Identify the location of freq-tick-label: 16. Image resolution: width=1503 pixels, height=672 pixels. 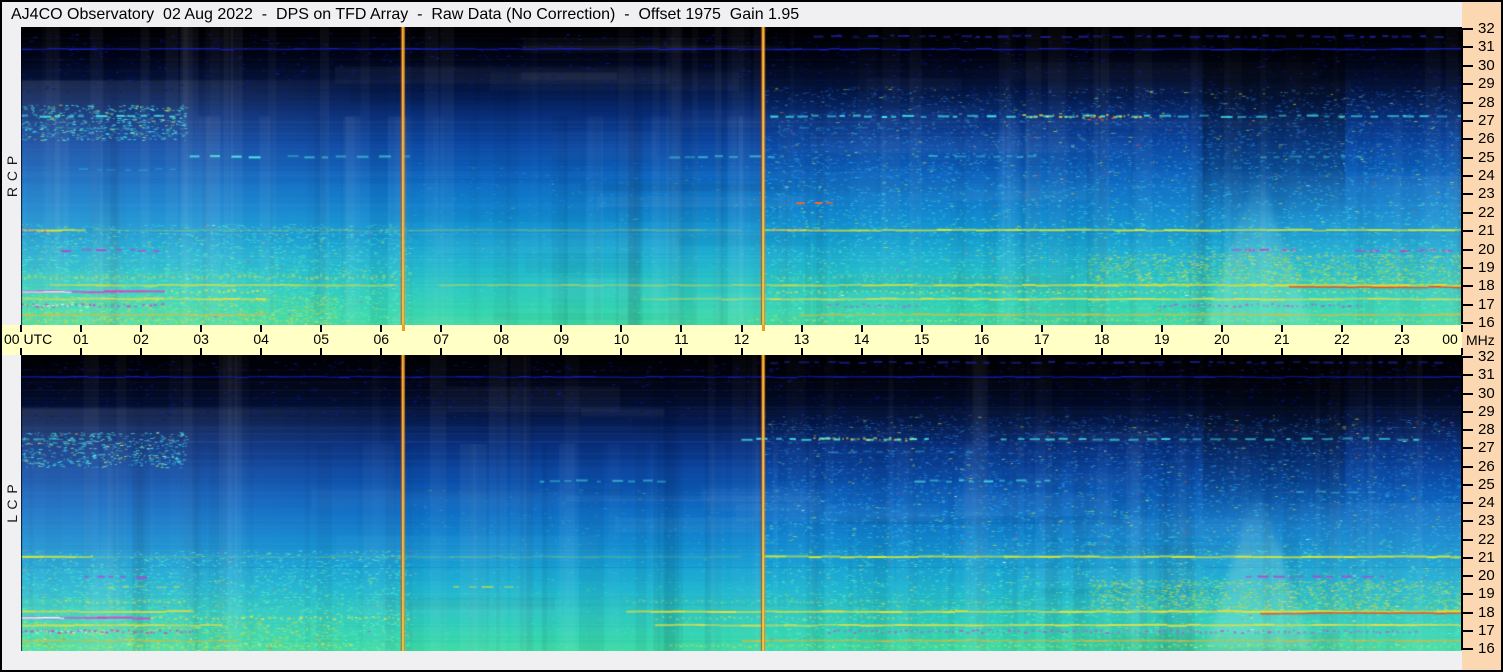
(1486, 648).